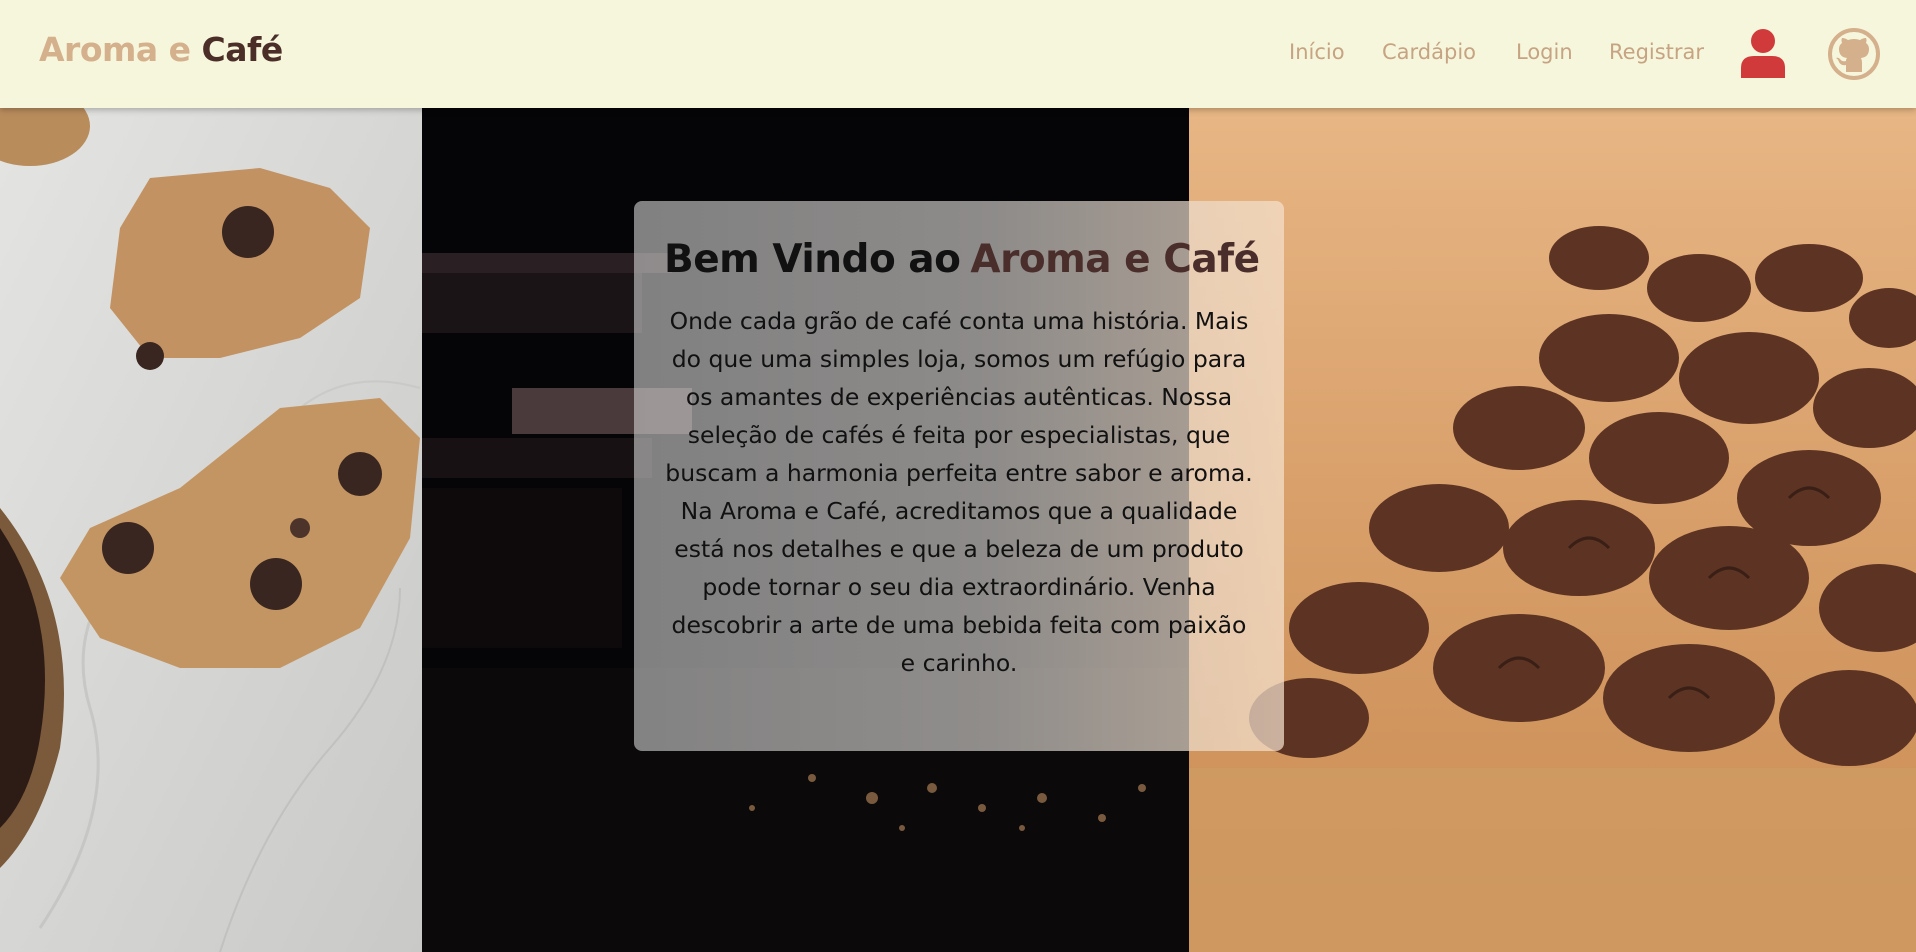 The image size is (1916, 952). Describe the element at coordinates (1544, 52) in the screenshot. I see `nav-link-login: Login` at that location.